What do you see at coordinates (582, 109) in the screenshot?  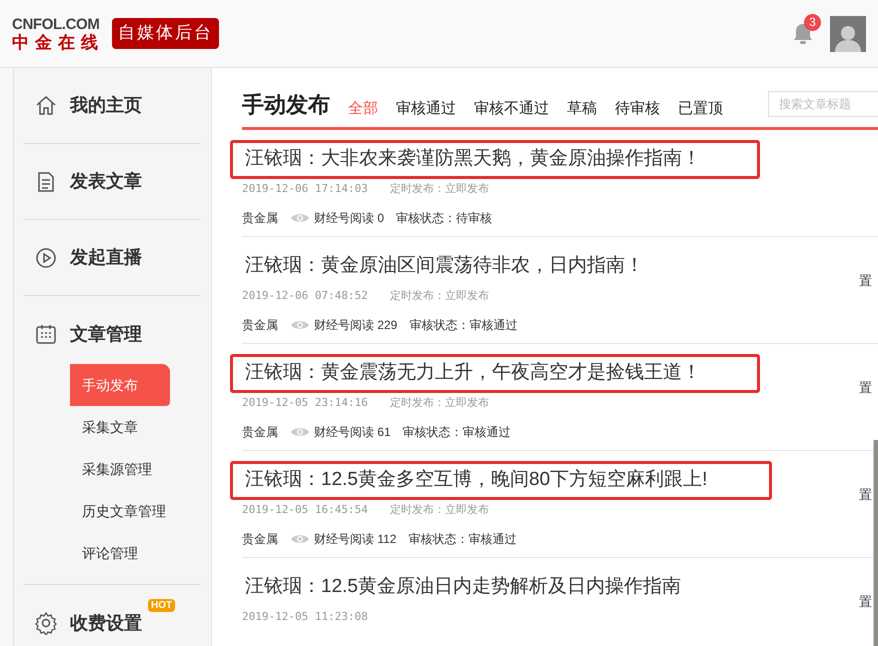 I see `filter-tab: 草稿` at bounding box center [582, 109].